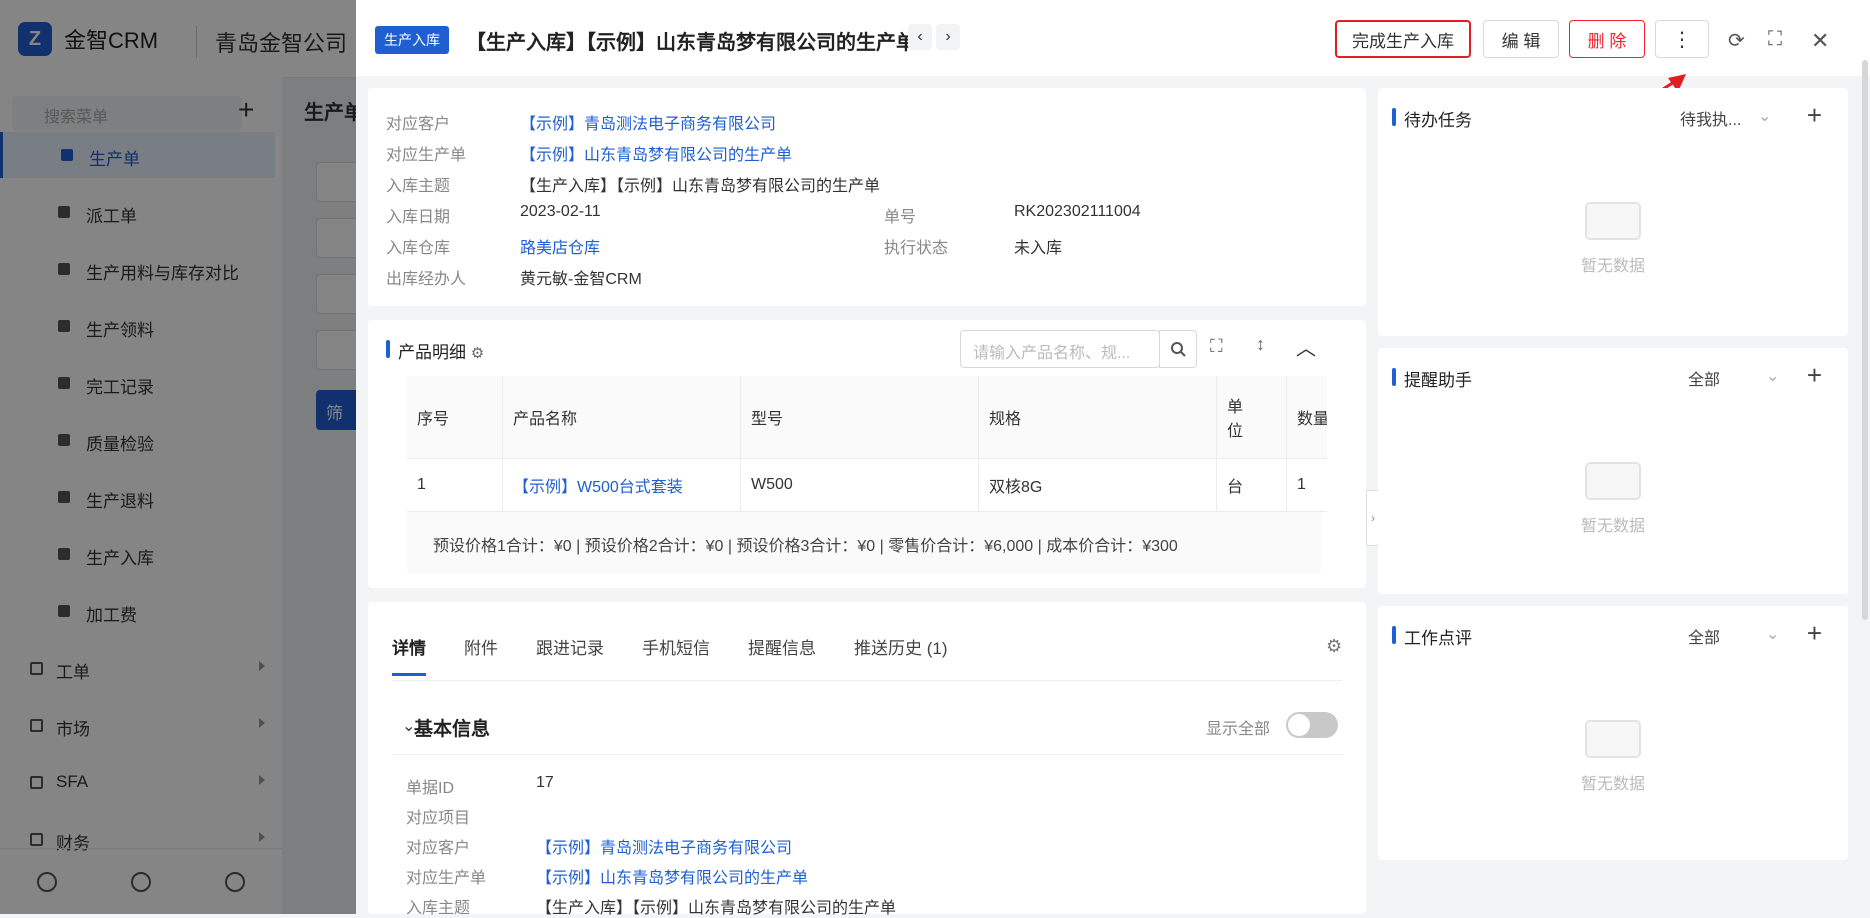 The width and height of the screenshot is (1870, 918). I want to click on show-all-toggle, so click(1312, 725).